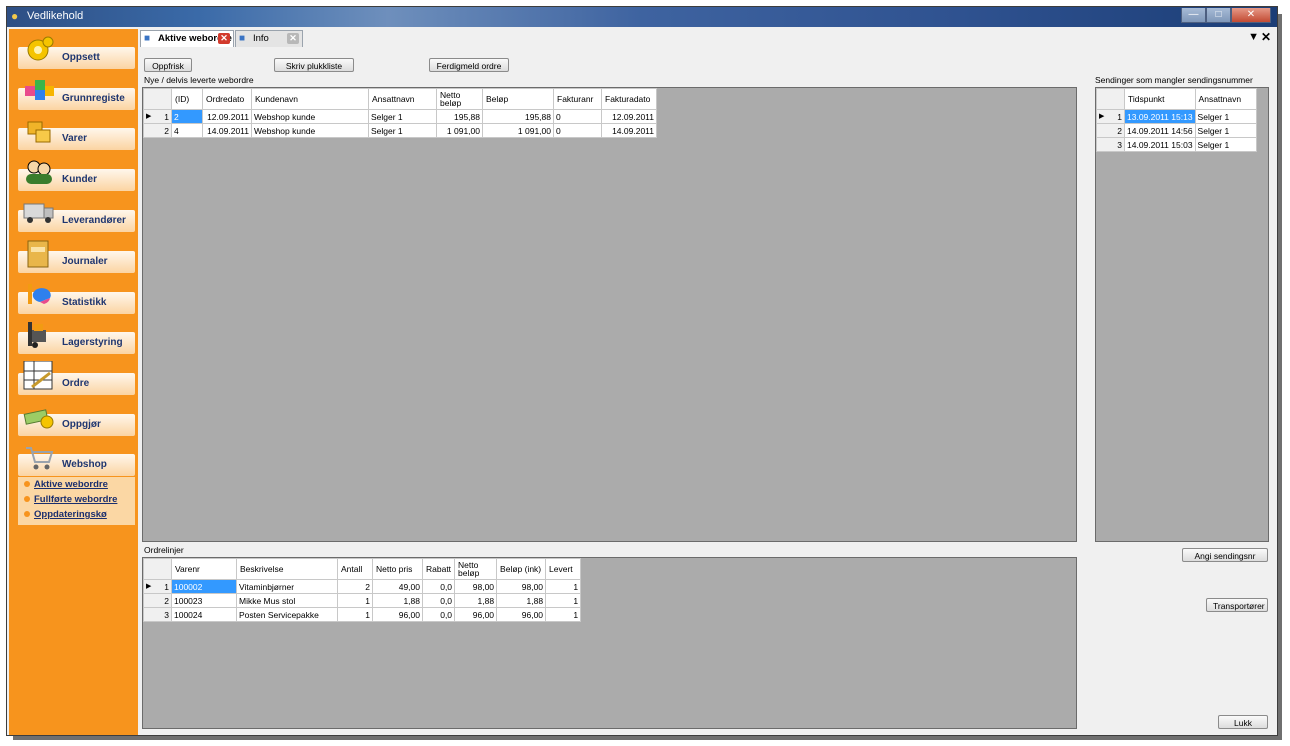  Describe the element at coordinates (310, 116) in the screenshot. I see `cell-customer: Webshop kunde` at that location.